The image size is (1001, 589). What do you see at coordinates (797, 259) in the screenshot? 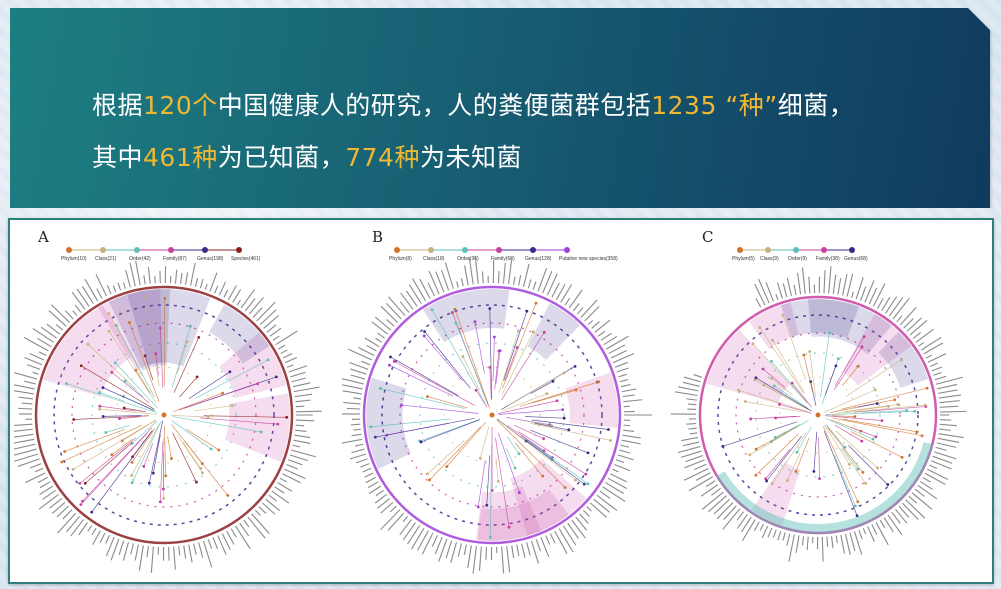
I see `legend-label: Order(9)` at bounding box center [797, 259].